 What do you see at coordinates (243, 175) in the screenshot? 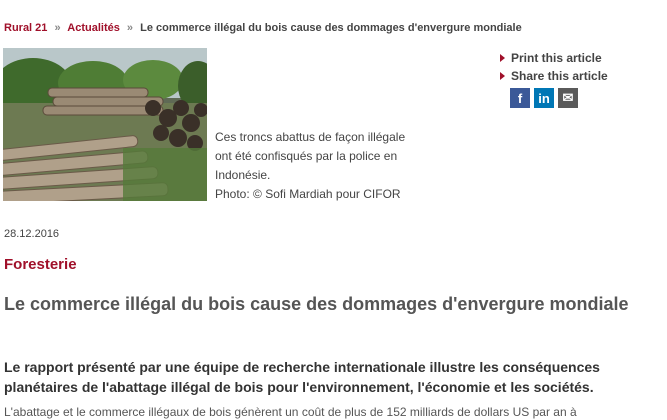
I see `caption-line: Indonésie.` at bounding box center [243, 175].